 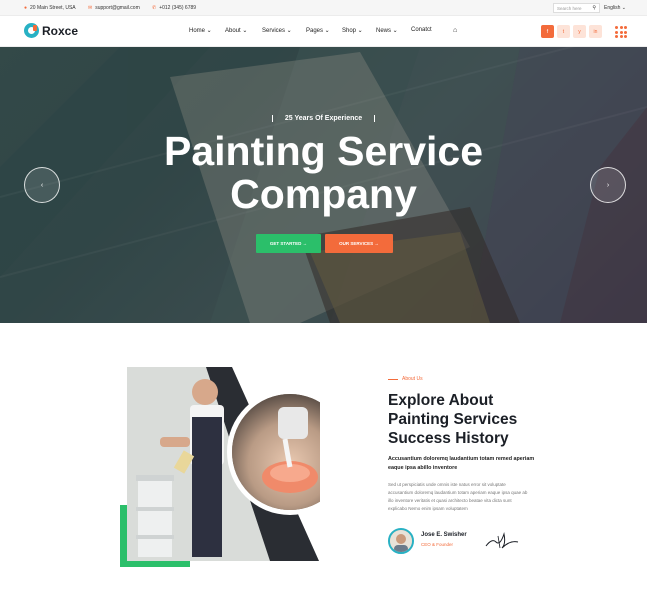 What do you see at coordinates (177, 8) in the screenshot?
I see `phone-text: +012 (345) 6789` at bounding box center [177, 8].